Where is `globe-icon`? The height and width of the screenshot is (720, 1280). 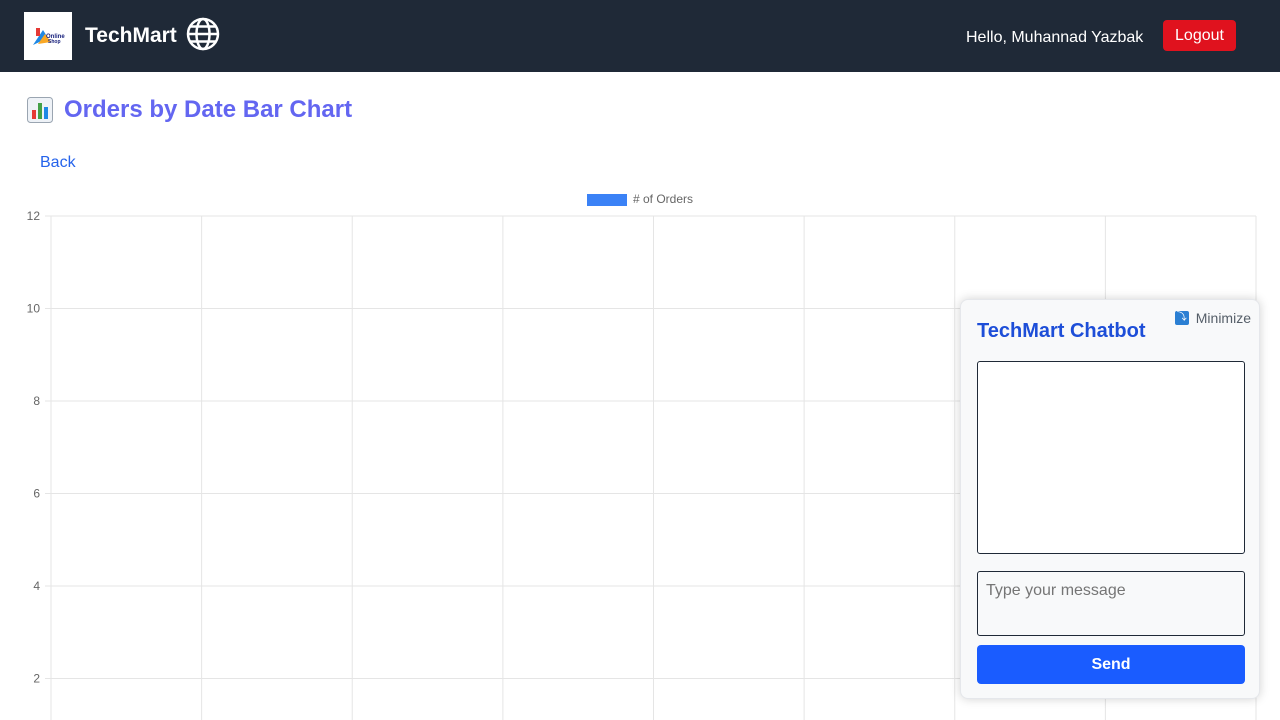
globe-icon is located at coordinates (203, 34).